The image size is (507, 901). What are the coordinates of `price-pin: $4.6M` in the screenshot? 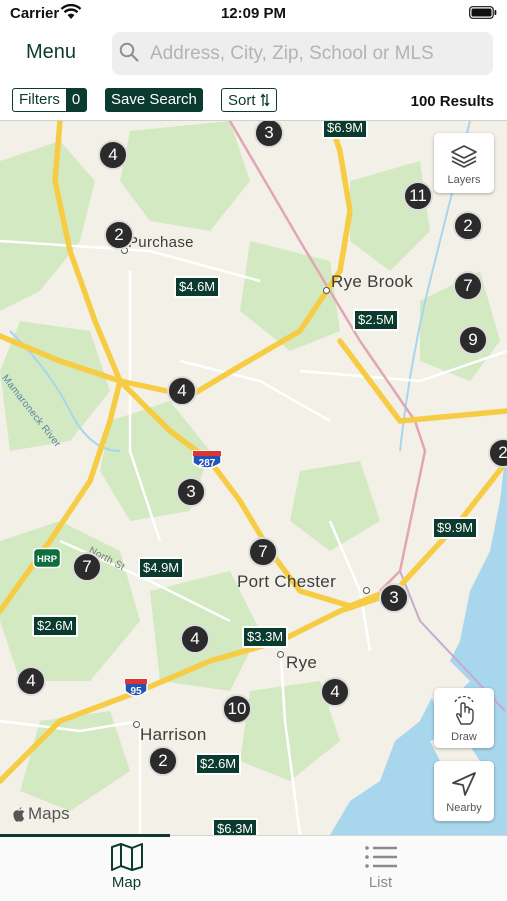 It's located at (197, 287).